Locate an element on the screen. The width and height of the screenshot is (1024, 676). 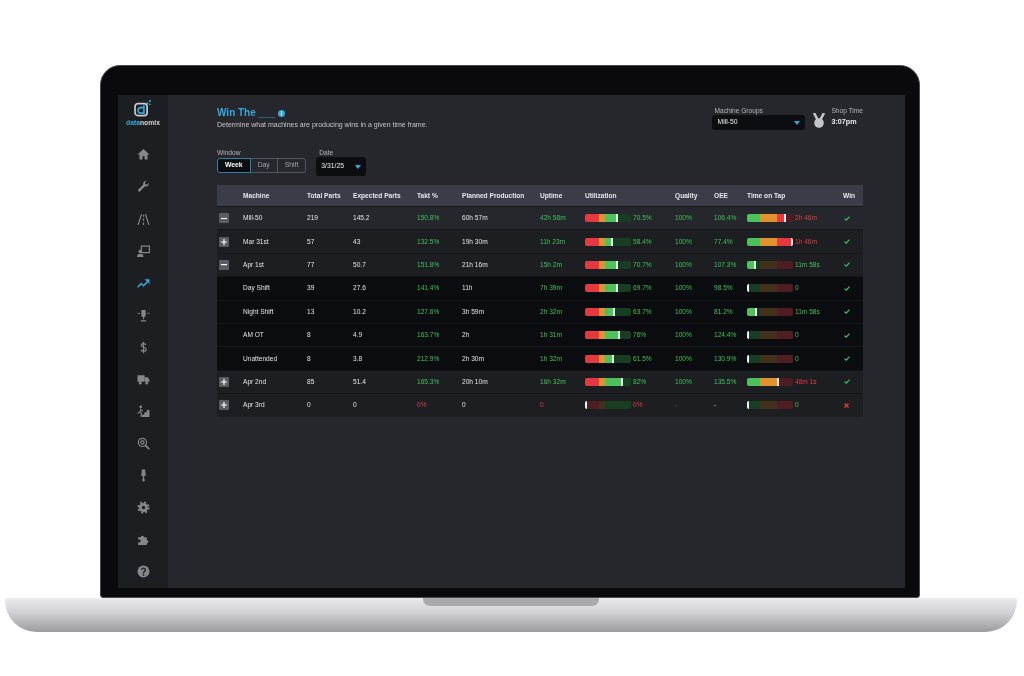
settings-icon is located at coordinates (143, 508).